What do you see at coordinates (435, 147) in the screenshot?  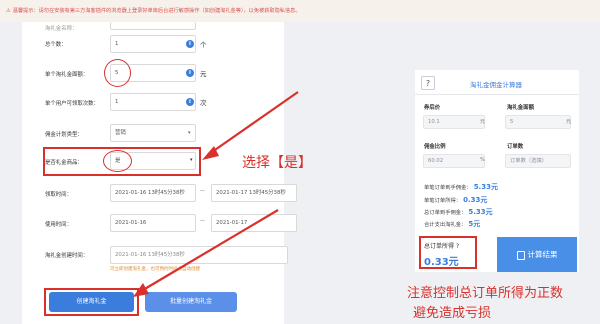 I see `commission-rate-label: 佣金比例` at bounding box center [435, 147].